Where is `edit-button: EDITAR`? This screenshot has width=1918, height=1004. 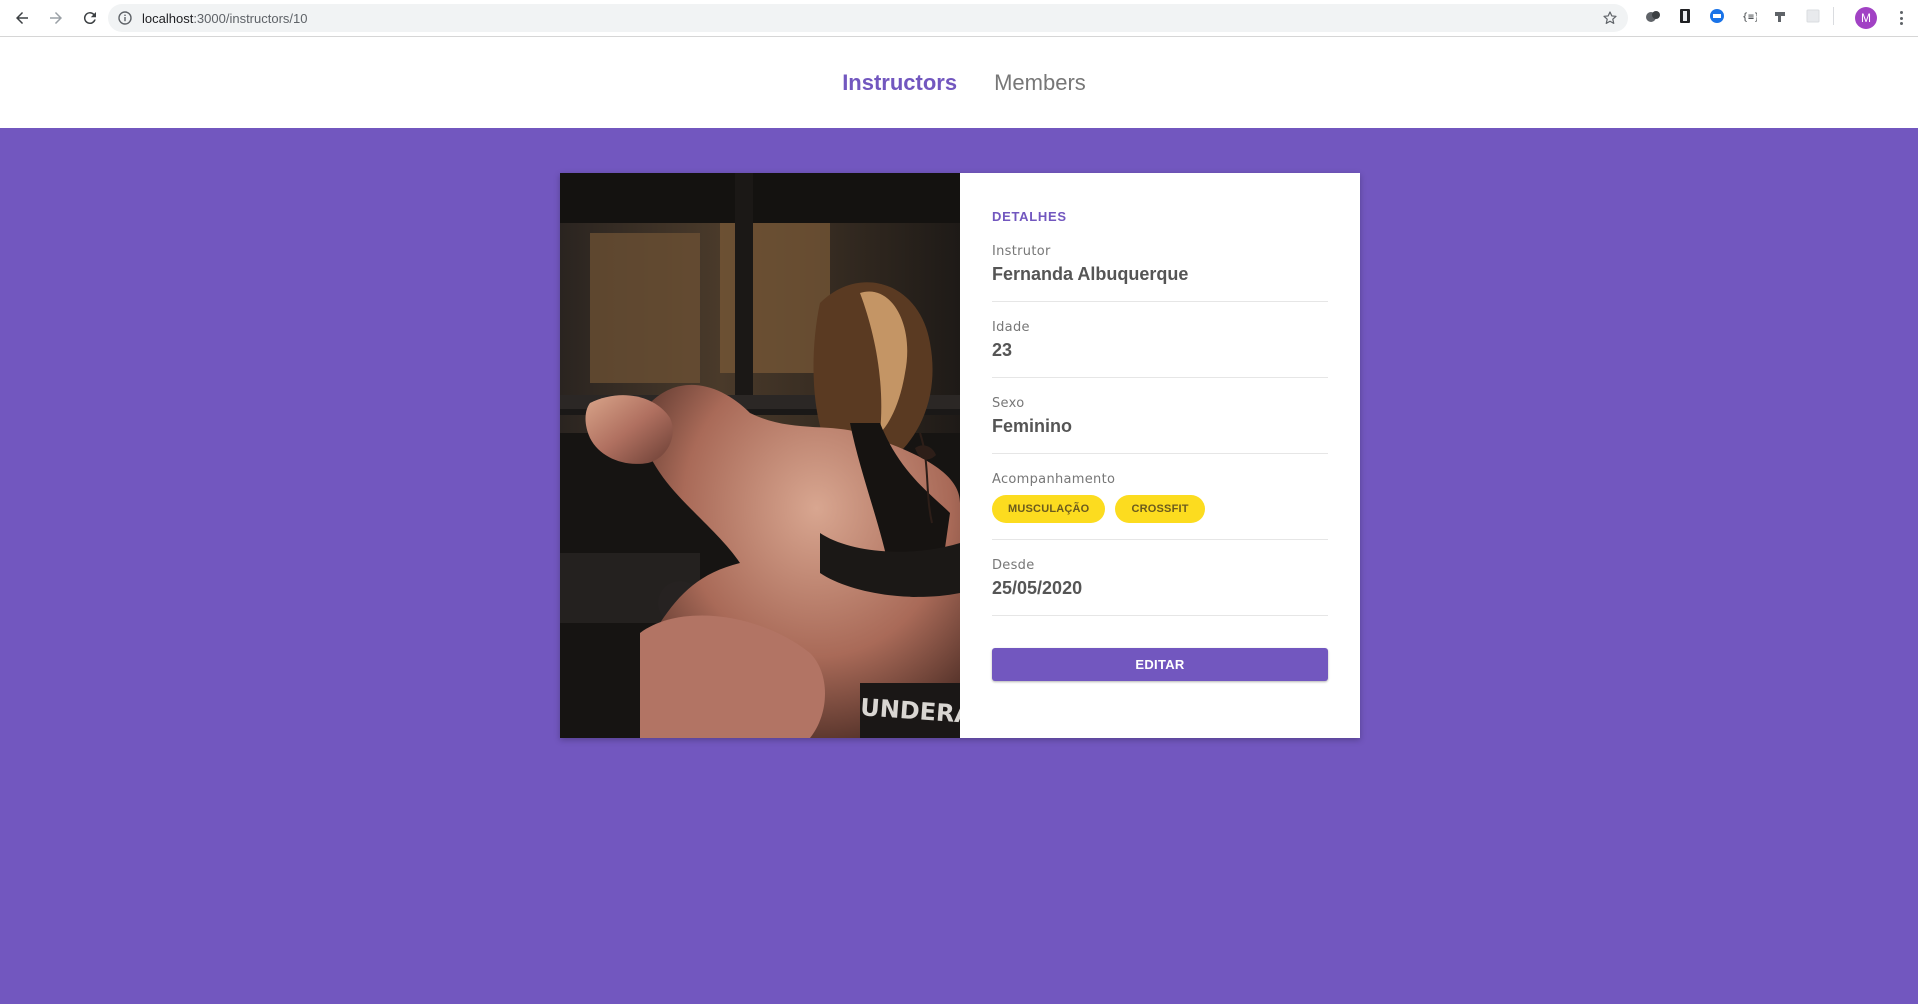
edit-button: EDITAR is located at coordinates (1160, 664).